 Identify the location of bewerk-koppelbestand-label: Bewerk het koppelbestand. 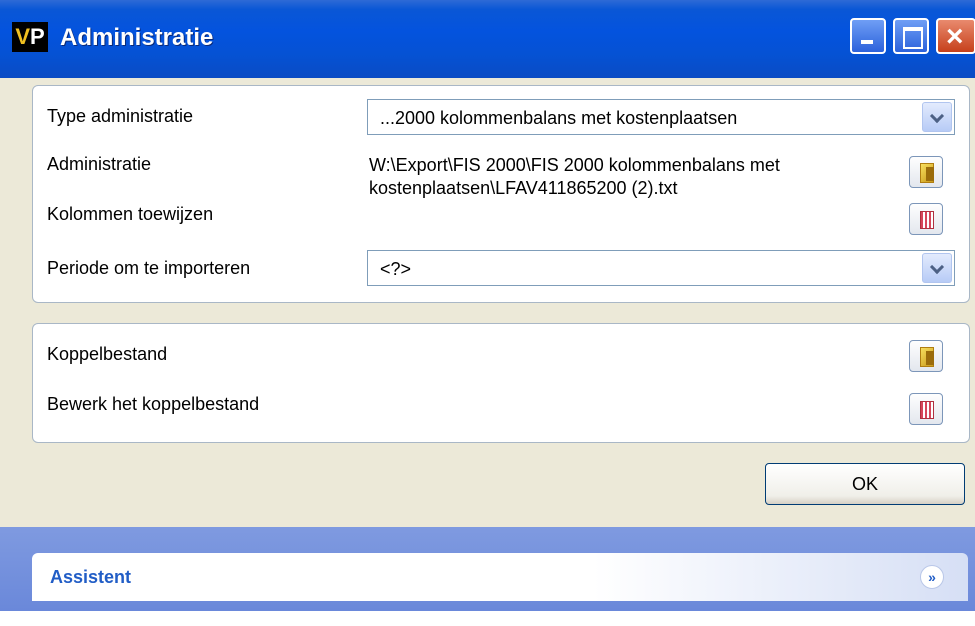
(153, 404).